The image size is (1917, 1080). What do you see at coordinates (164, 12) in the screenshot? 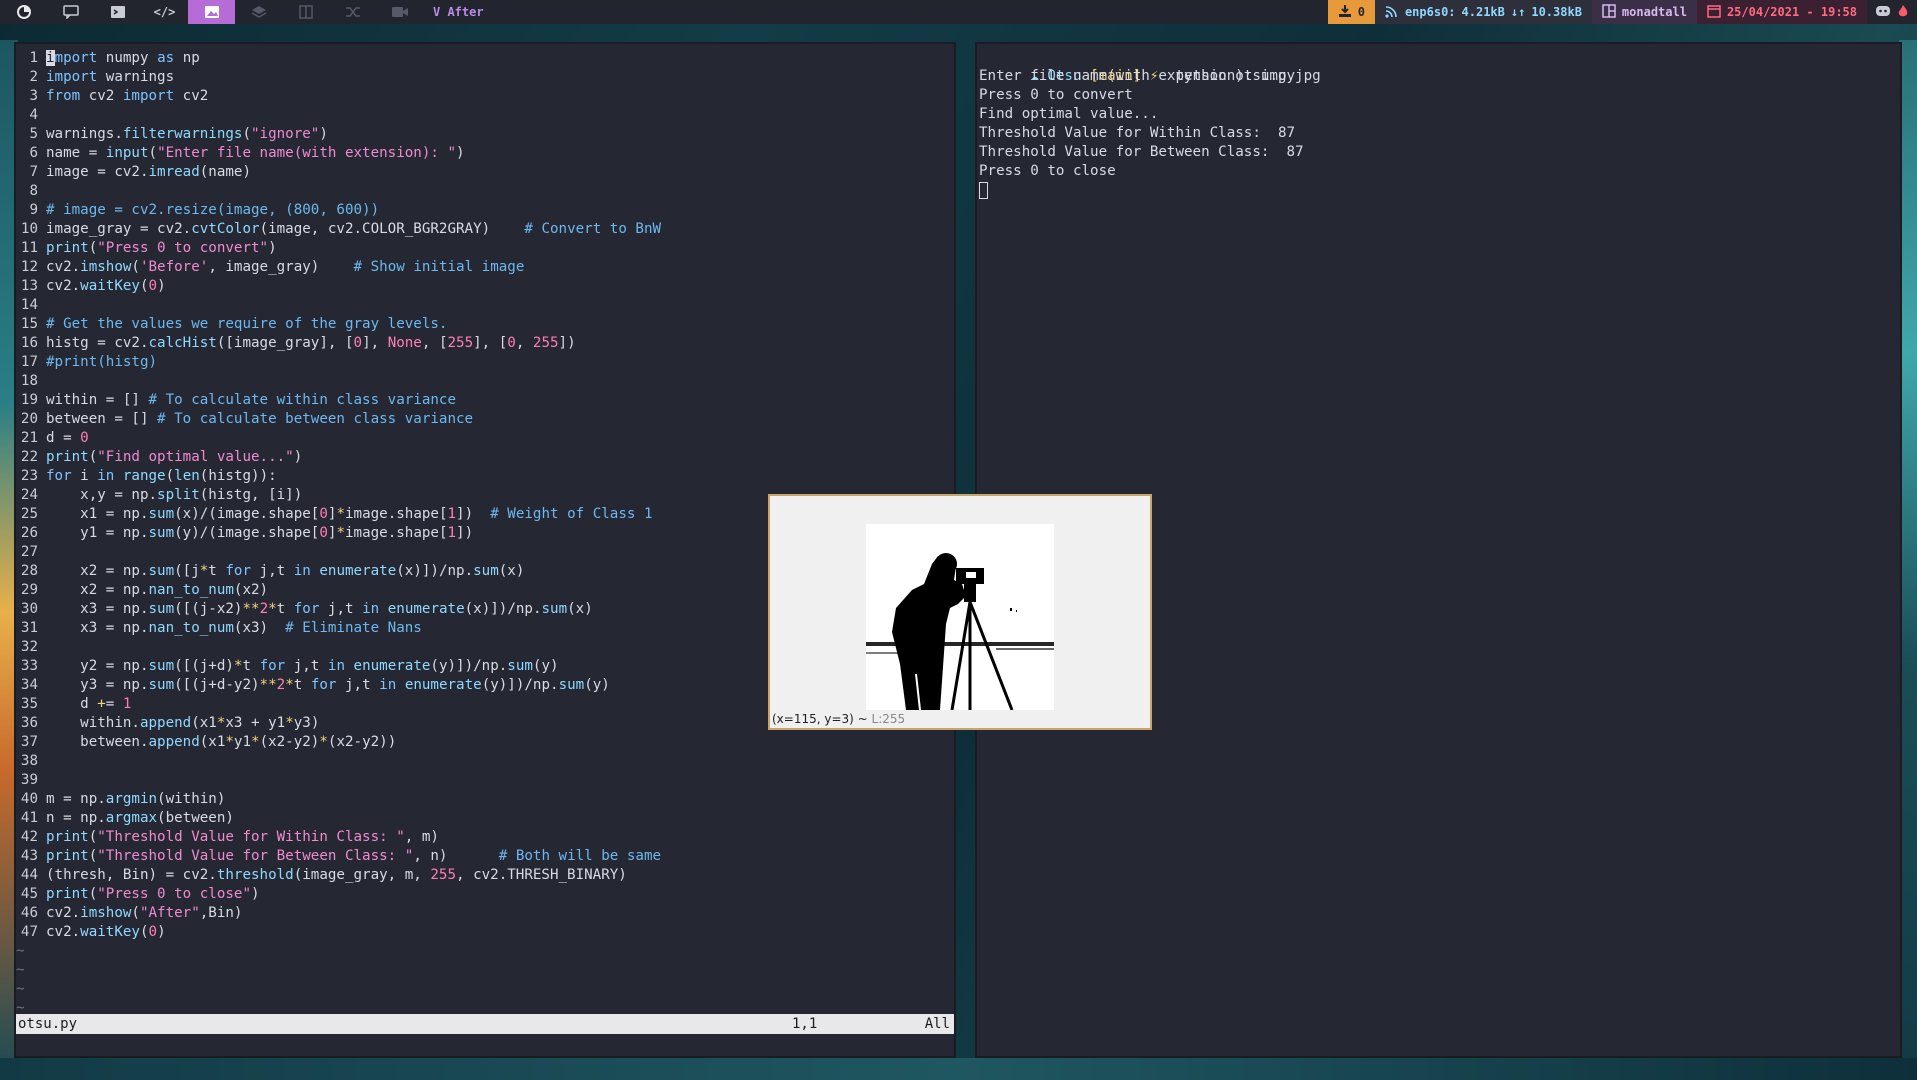
I see `code-icon: </>` at bounding box center [164, 12].